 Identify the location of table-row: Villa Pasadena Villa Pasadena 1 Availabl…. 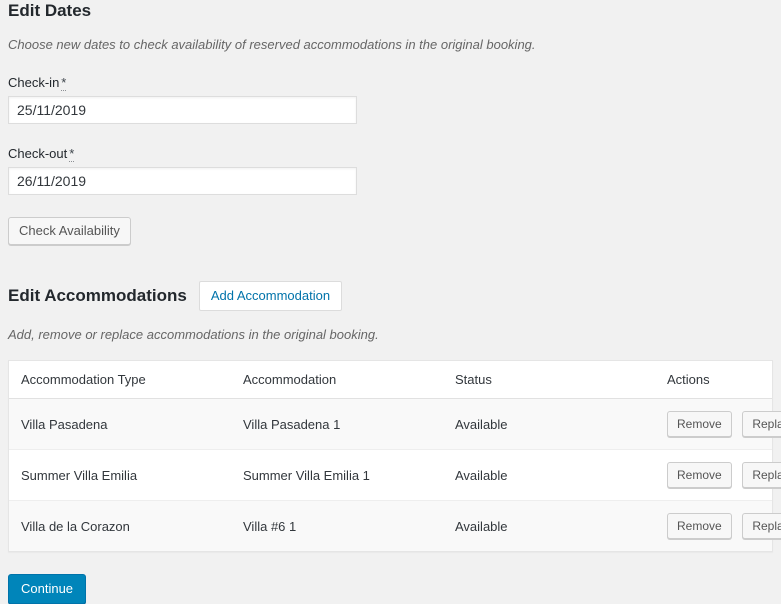
(395, 424).